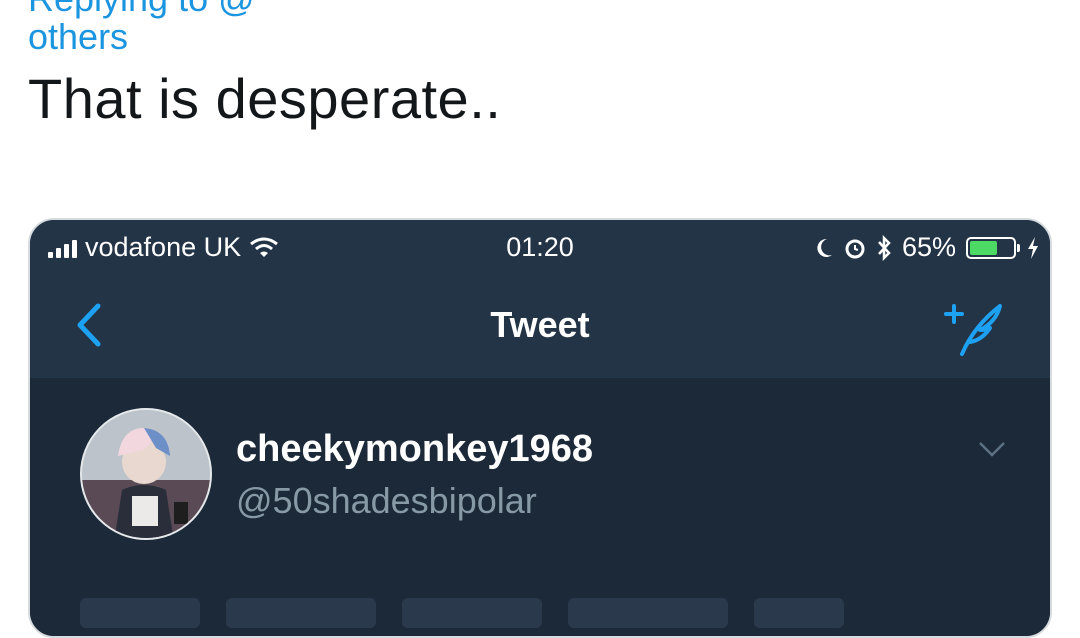  I want to click on charging-bolt-icon, so click(1033, 247).